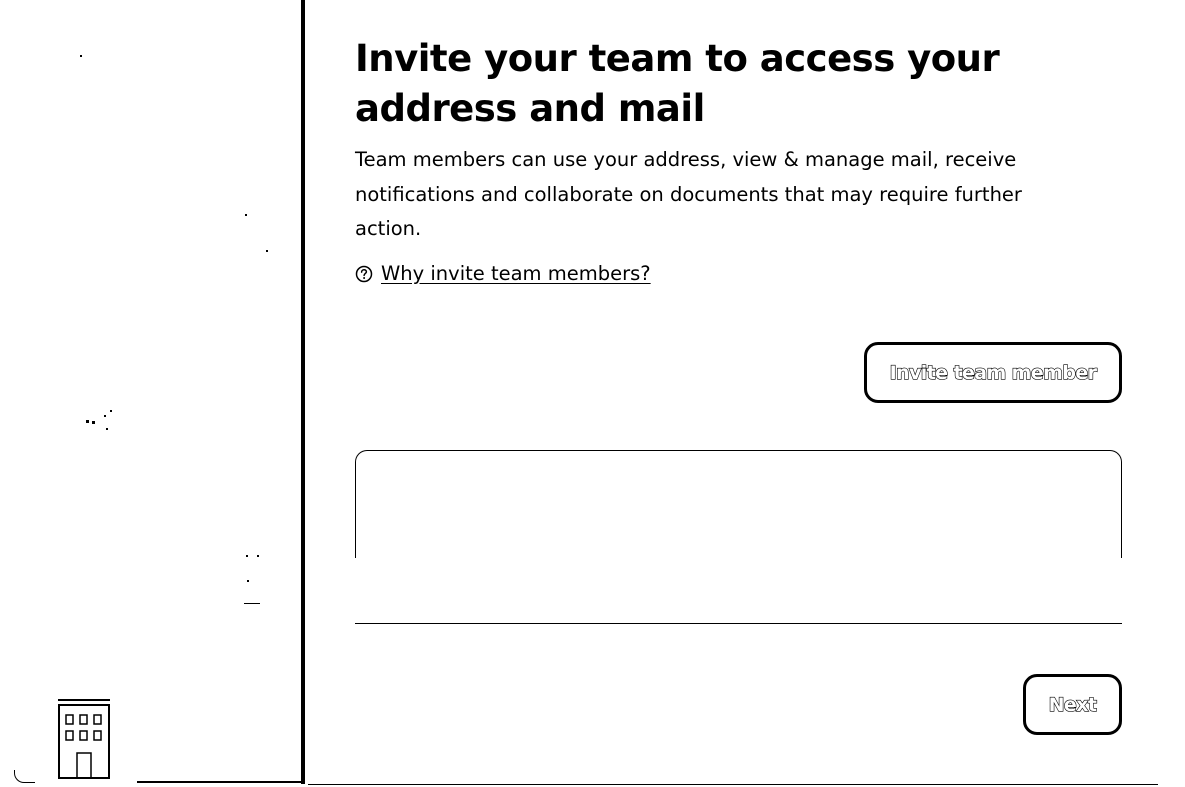  What do you see at coordinates (24, 776) in the screenshot?
I see `decorative-corner` at bounding box center [24, 776].